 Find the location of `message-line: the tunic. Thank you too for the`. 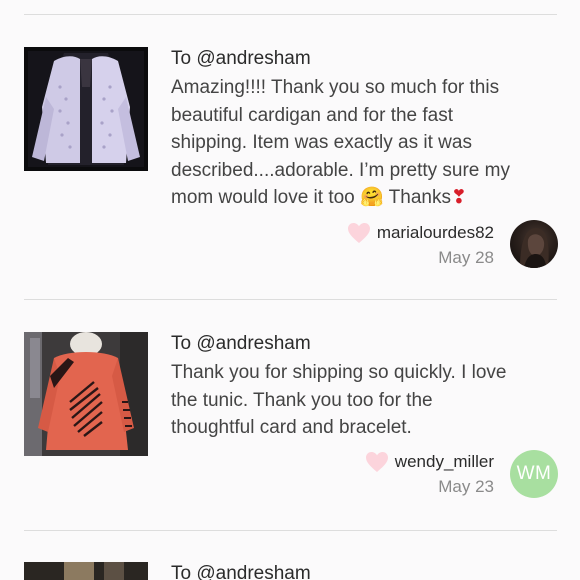

message-line: the tunic. Thank you too for the is located at coordinates (302, 400).